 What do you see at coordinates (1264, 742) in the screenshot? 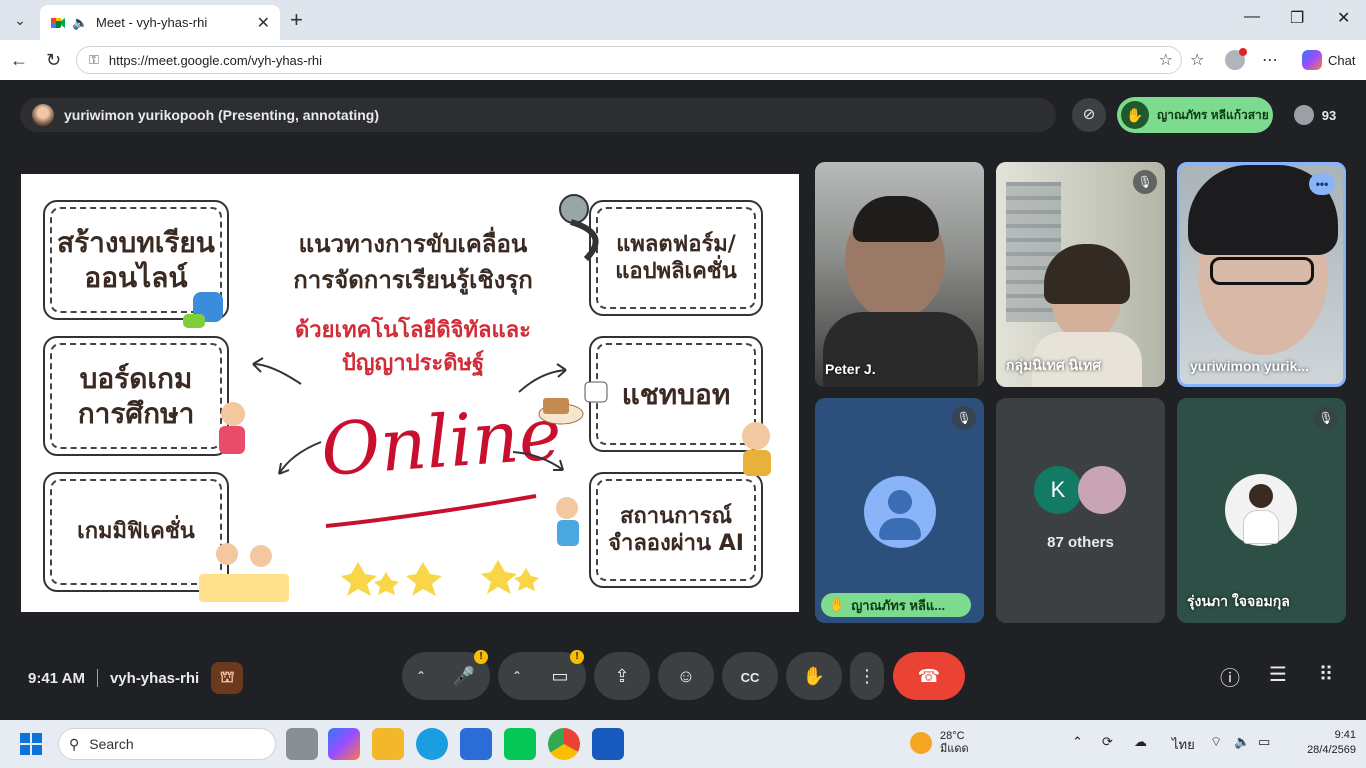
I see `battery-icon: ▭` at bounding box center [1264, 742].